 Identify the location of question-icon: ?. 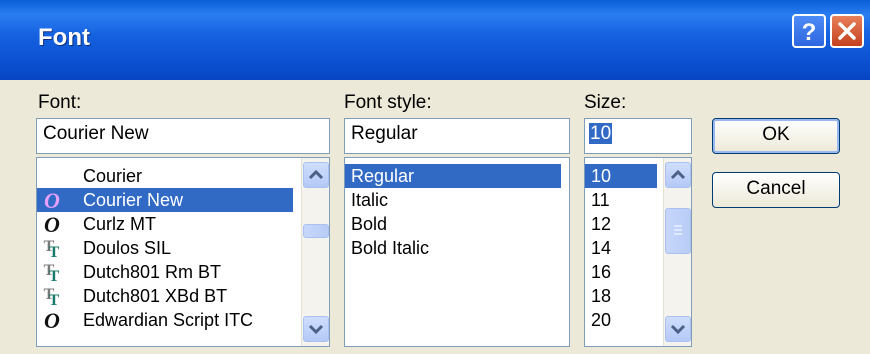
(809, 32).